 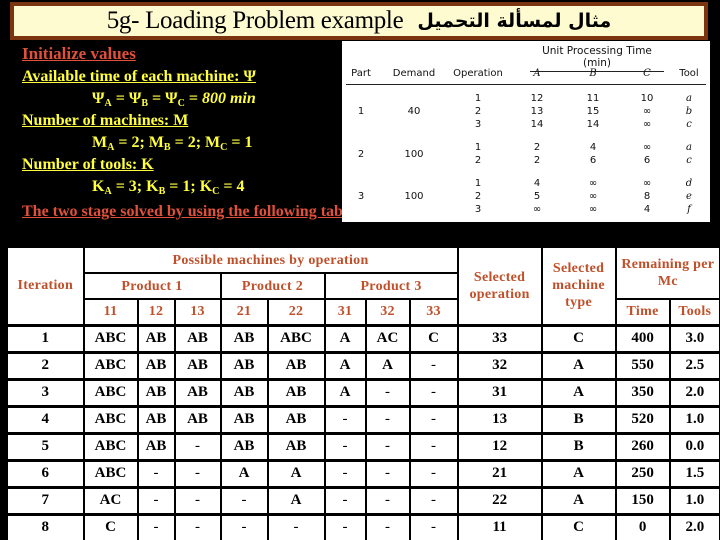 What do you see at coordinates (642, 473) in the screenshot?
I see `cell-remaining-time: 250` at bounding box center [642, 473].